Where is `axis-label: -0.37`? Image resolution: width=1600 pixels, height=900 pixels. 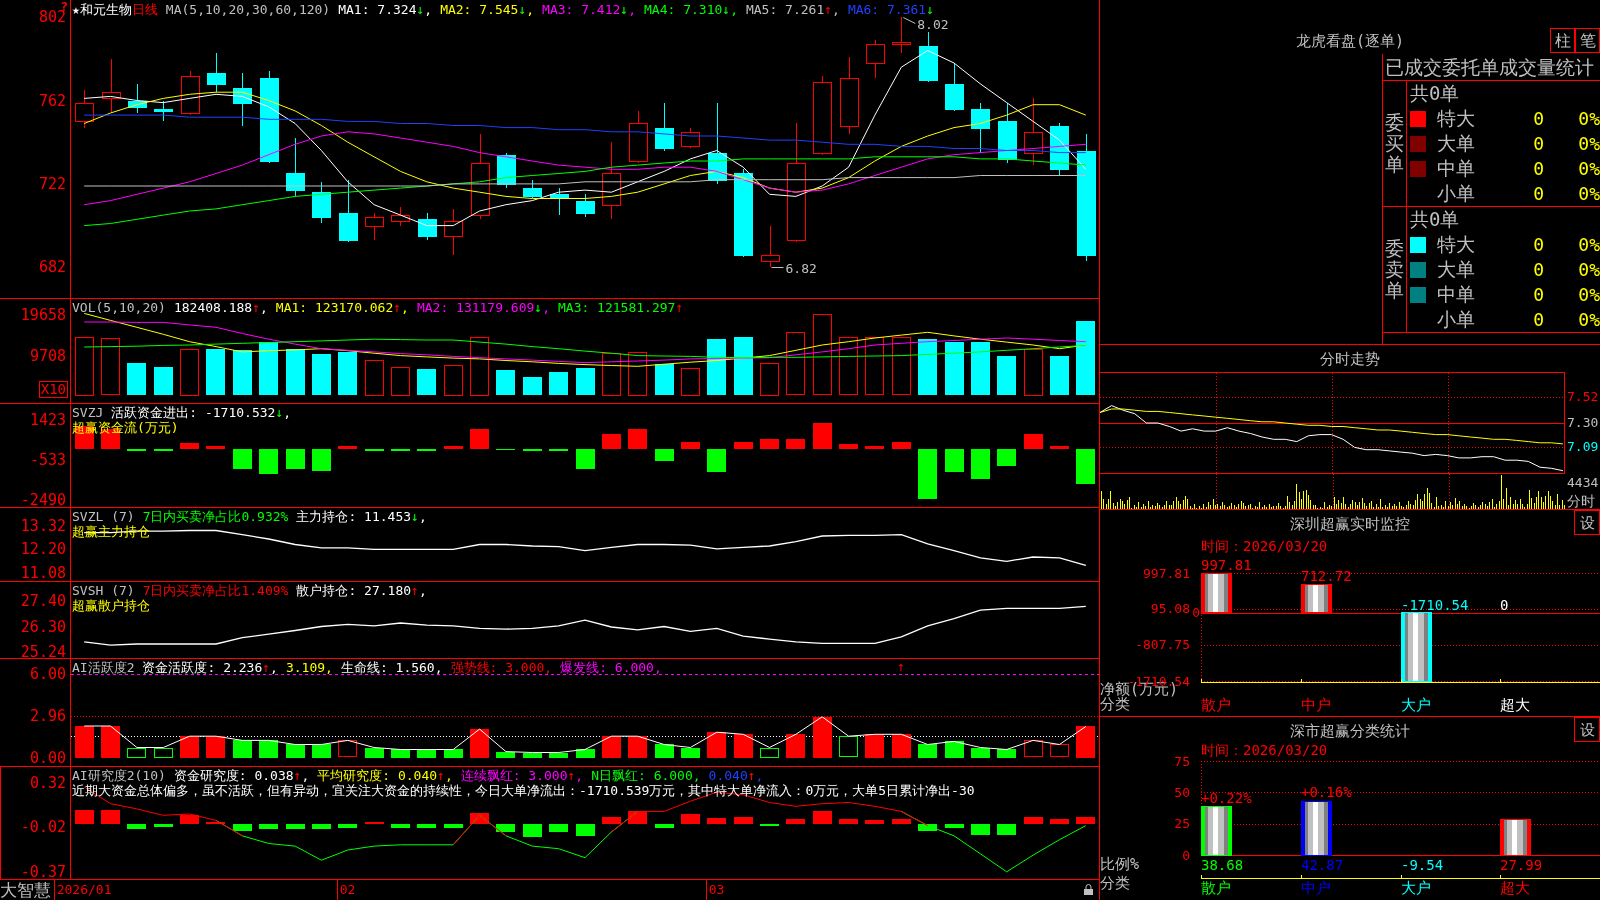 axis-label: -0.37 is located at coordinates (43, 871).